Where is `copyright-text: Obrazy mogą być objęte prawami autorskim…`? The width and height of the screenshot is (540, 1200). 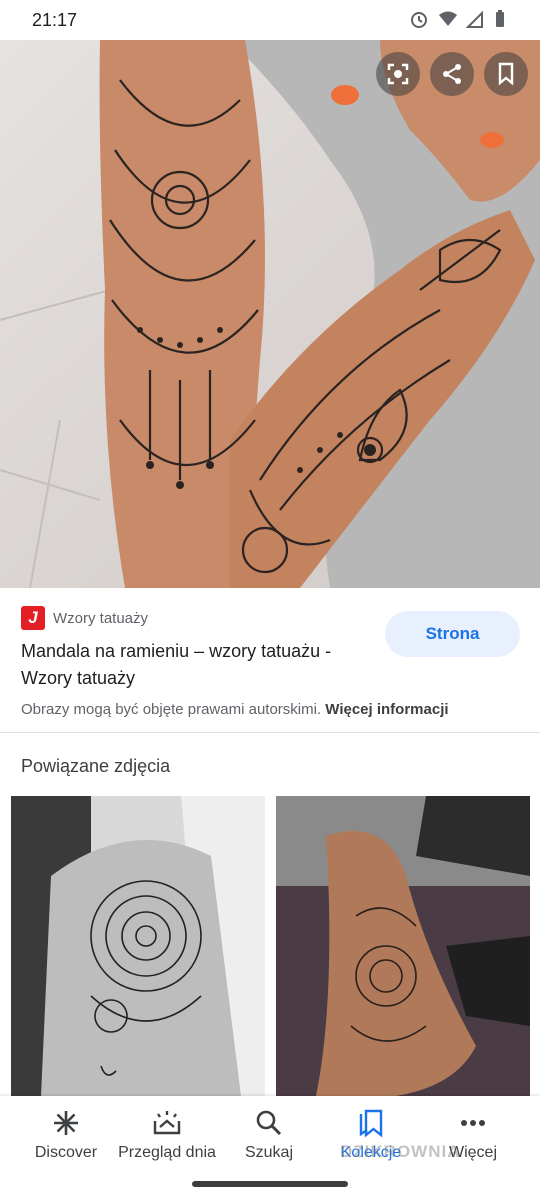
copyright-text: Obrazy mogą być objęte prawami autorskim… is located at coordinates (171, 709).